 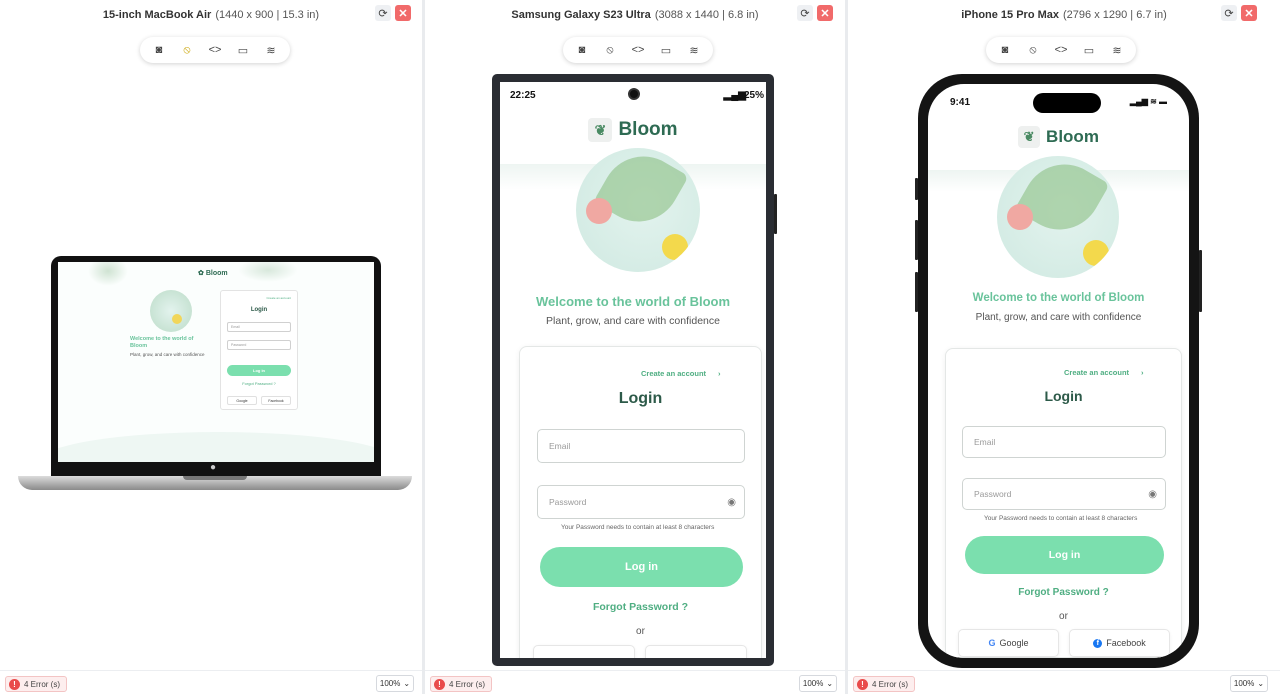 I want to click on error-count: 4 Error (s), so click(x=42, y=684).